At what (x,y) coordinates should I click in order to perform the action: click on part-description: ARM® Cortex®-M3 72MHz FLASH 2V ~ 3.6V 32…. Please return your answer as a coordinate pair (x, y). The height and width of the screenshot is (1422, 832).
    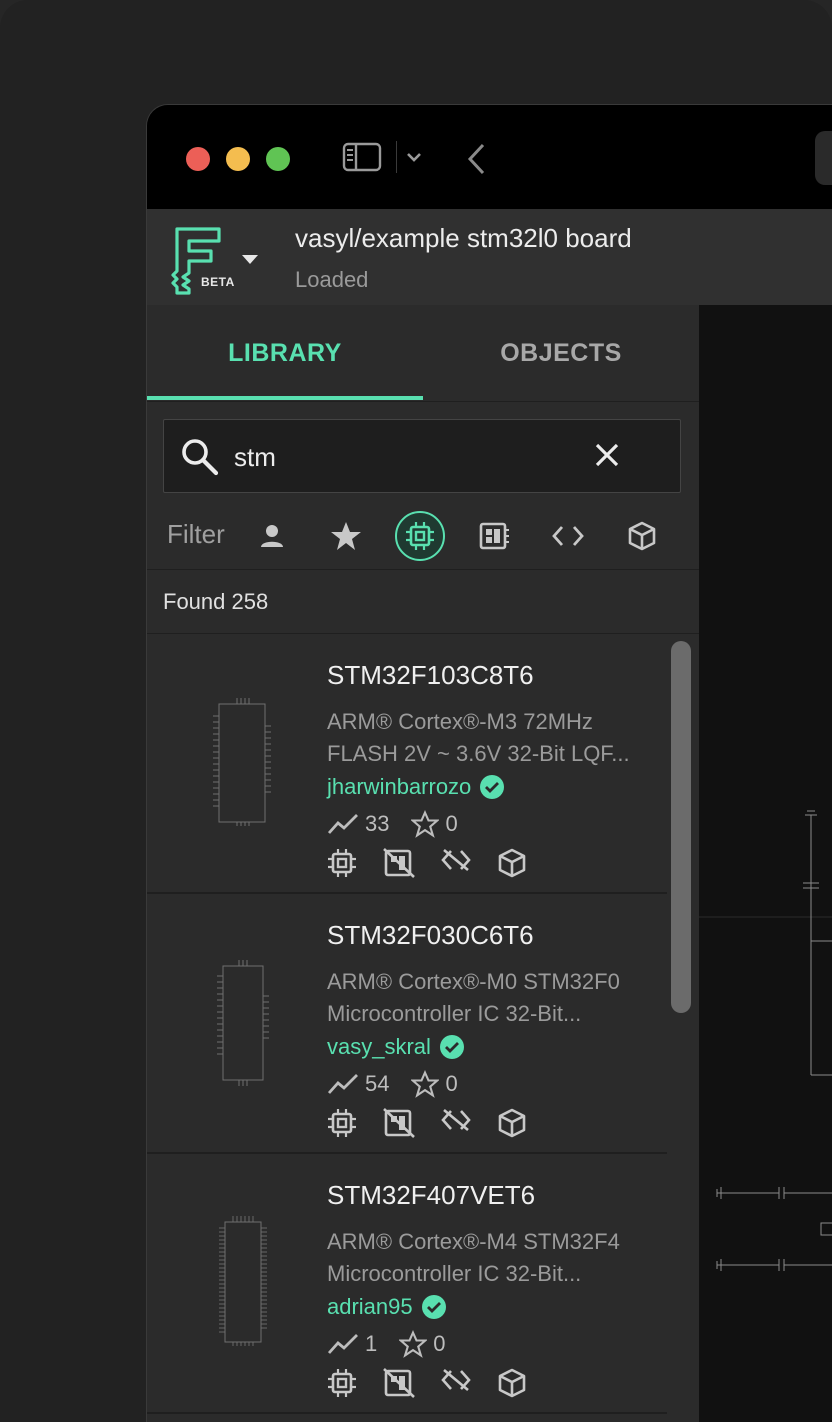
    Looking at the image, I should click on (478, 738).